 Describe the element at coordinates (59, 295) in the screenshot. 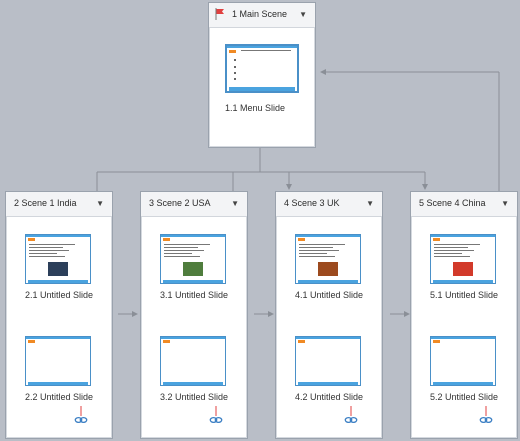

I see `slide-label: 2.1 Untitled Slide` at that location.